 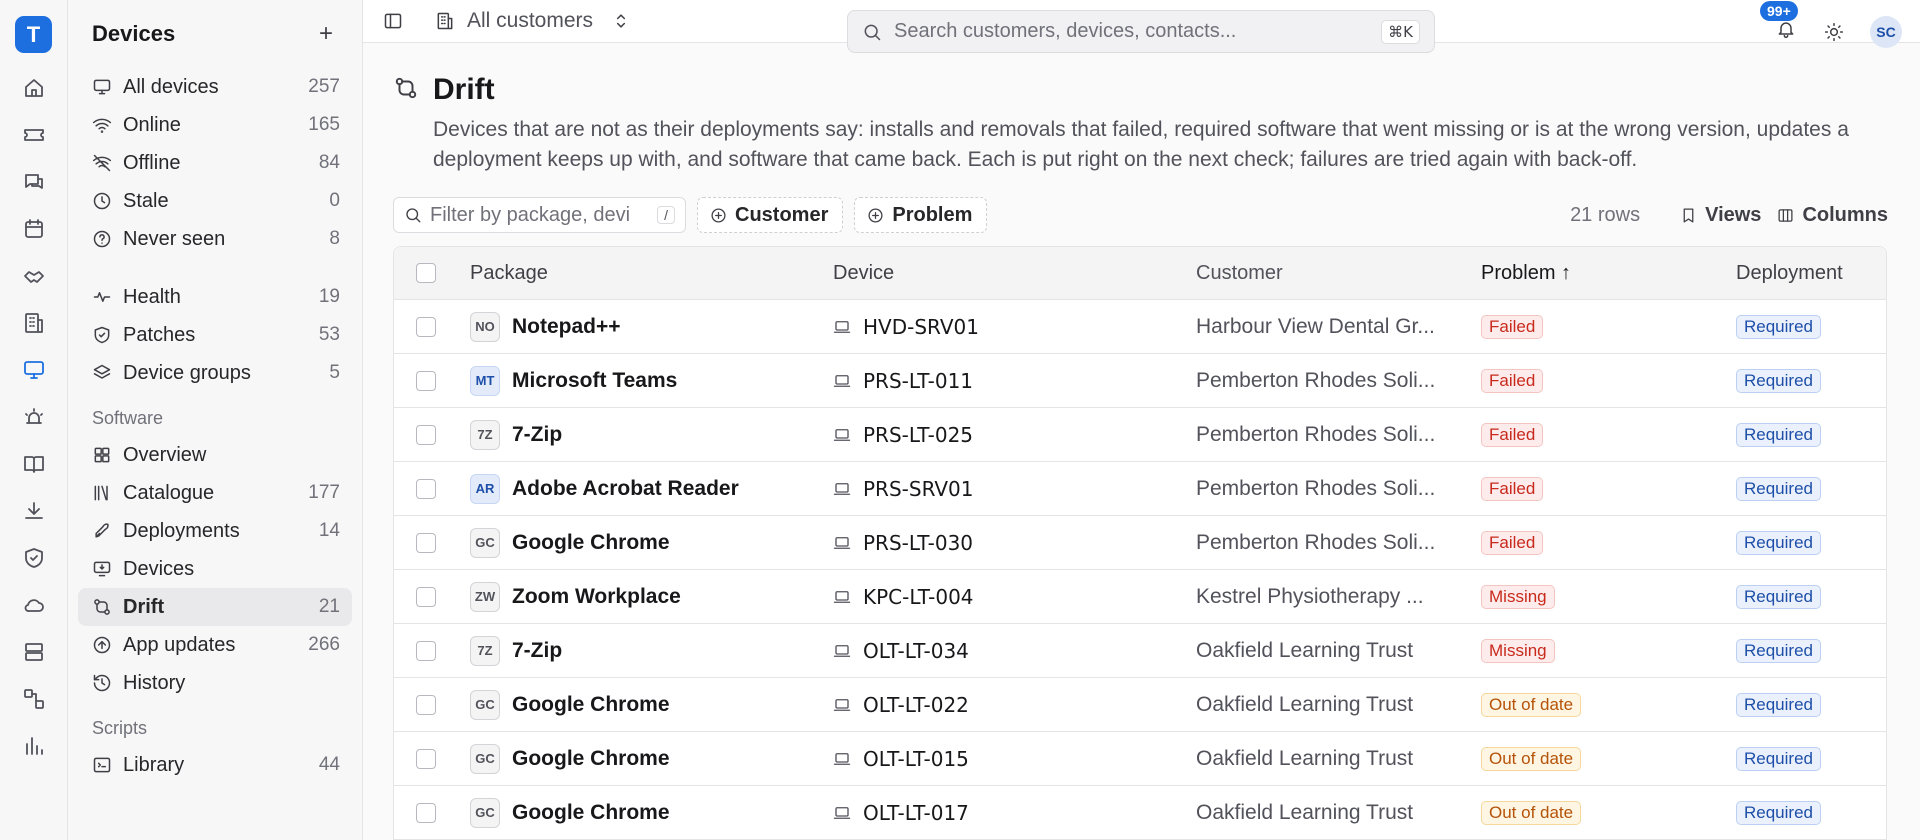 I want to click on rail-alarm-icon, so click(x=34, y=417).